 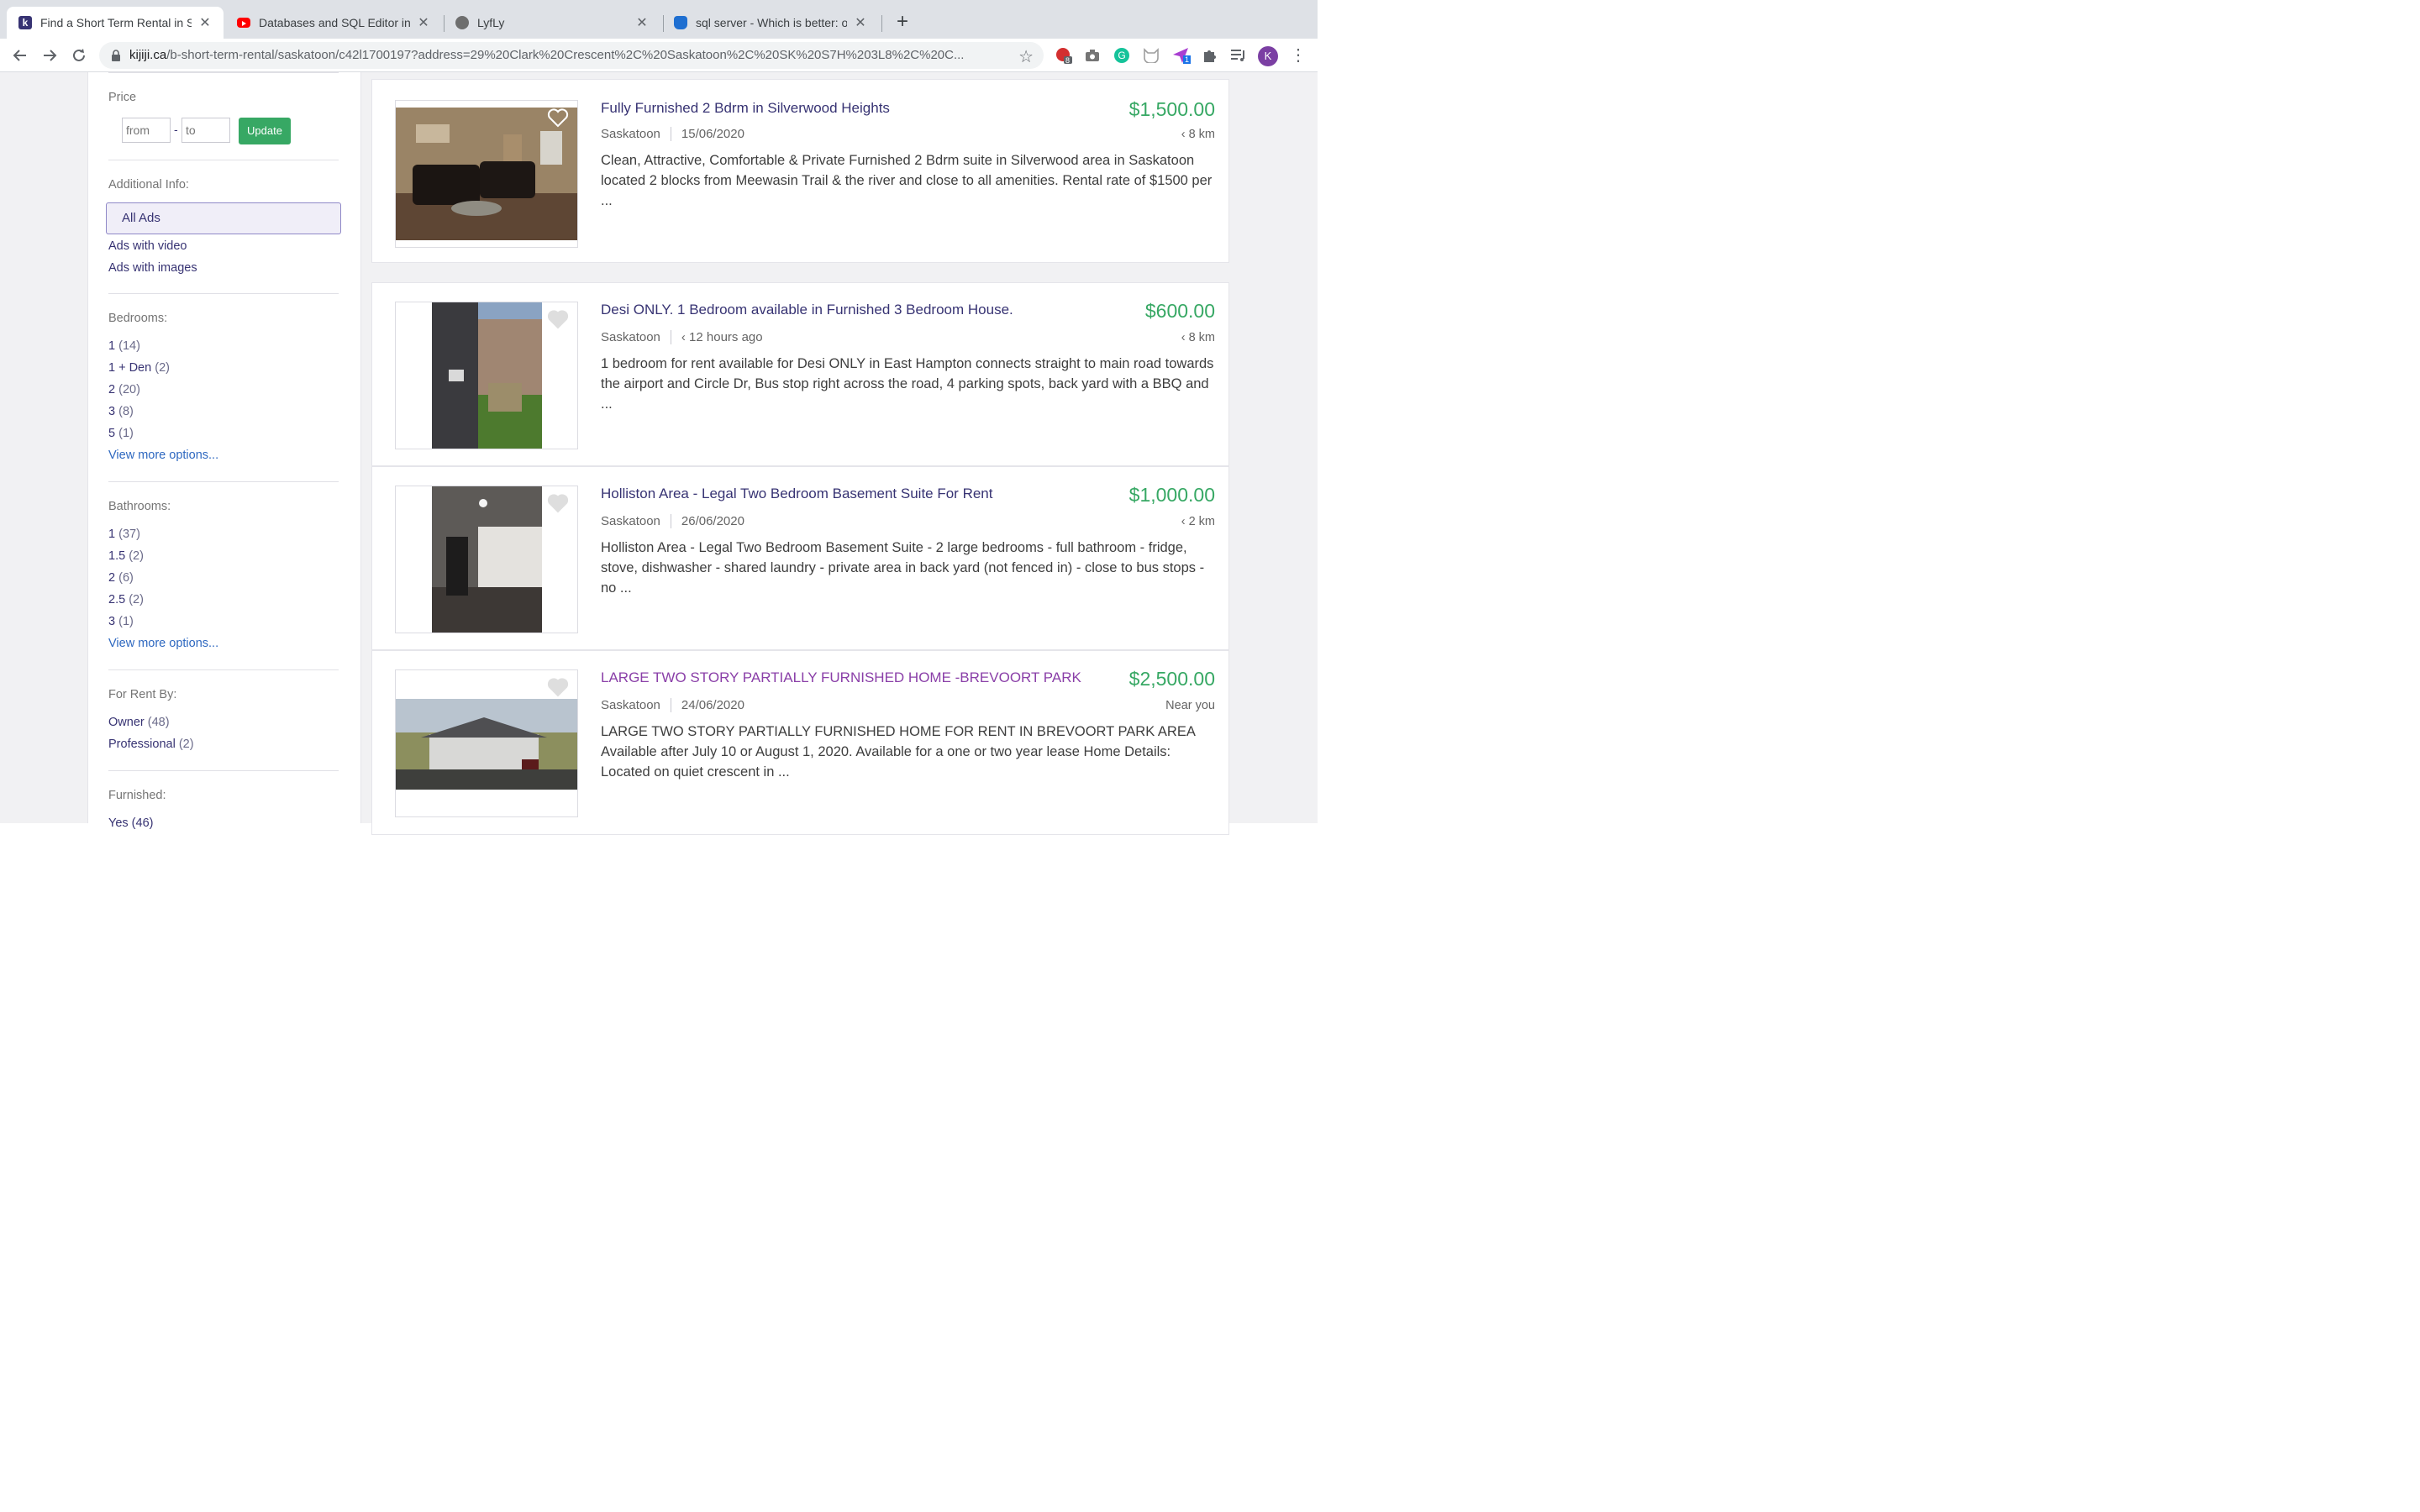 I want to click on bathroom-option: 1.5 (2), so click(x=224, y=556).